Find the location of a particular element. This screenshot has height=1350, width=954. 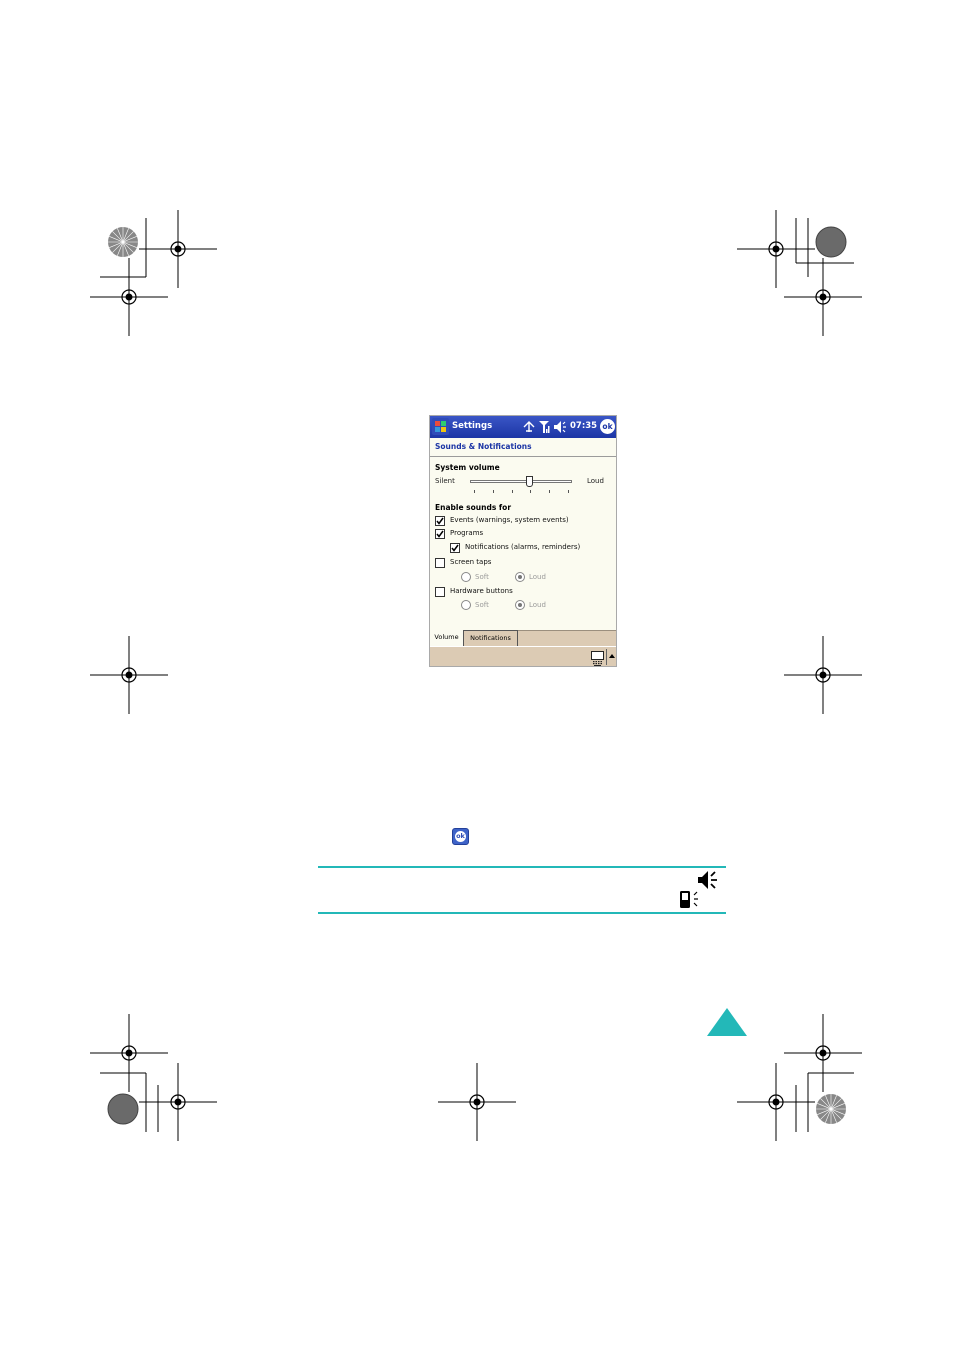

hardware-loud-radio is located at coordinates (520, 605).